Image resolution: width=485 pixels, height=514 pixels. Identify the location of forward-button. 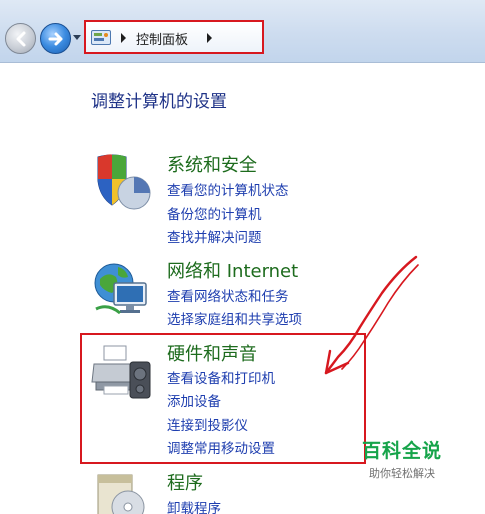
(55, 38).